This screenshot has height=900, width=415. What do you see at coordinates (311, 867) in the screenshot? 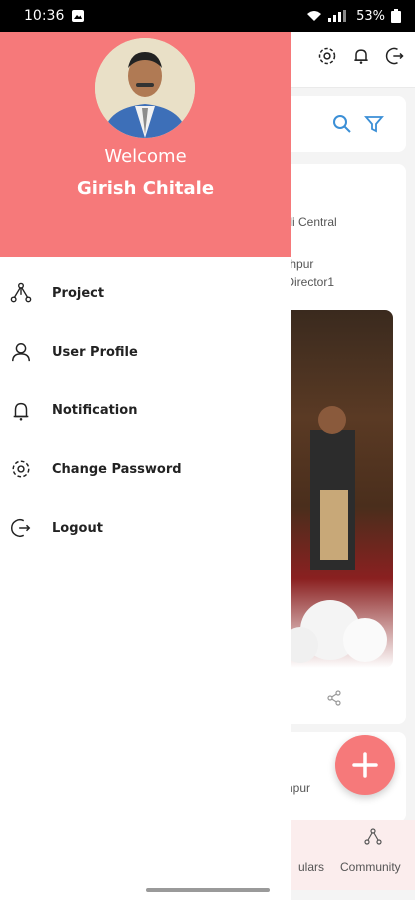
I see `nav-circulars-label: ulars` at bounding box center [311, 867].